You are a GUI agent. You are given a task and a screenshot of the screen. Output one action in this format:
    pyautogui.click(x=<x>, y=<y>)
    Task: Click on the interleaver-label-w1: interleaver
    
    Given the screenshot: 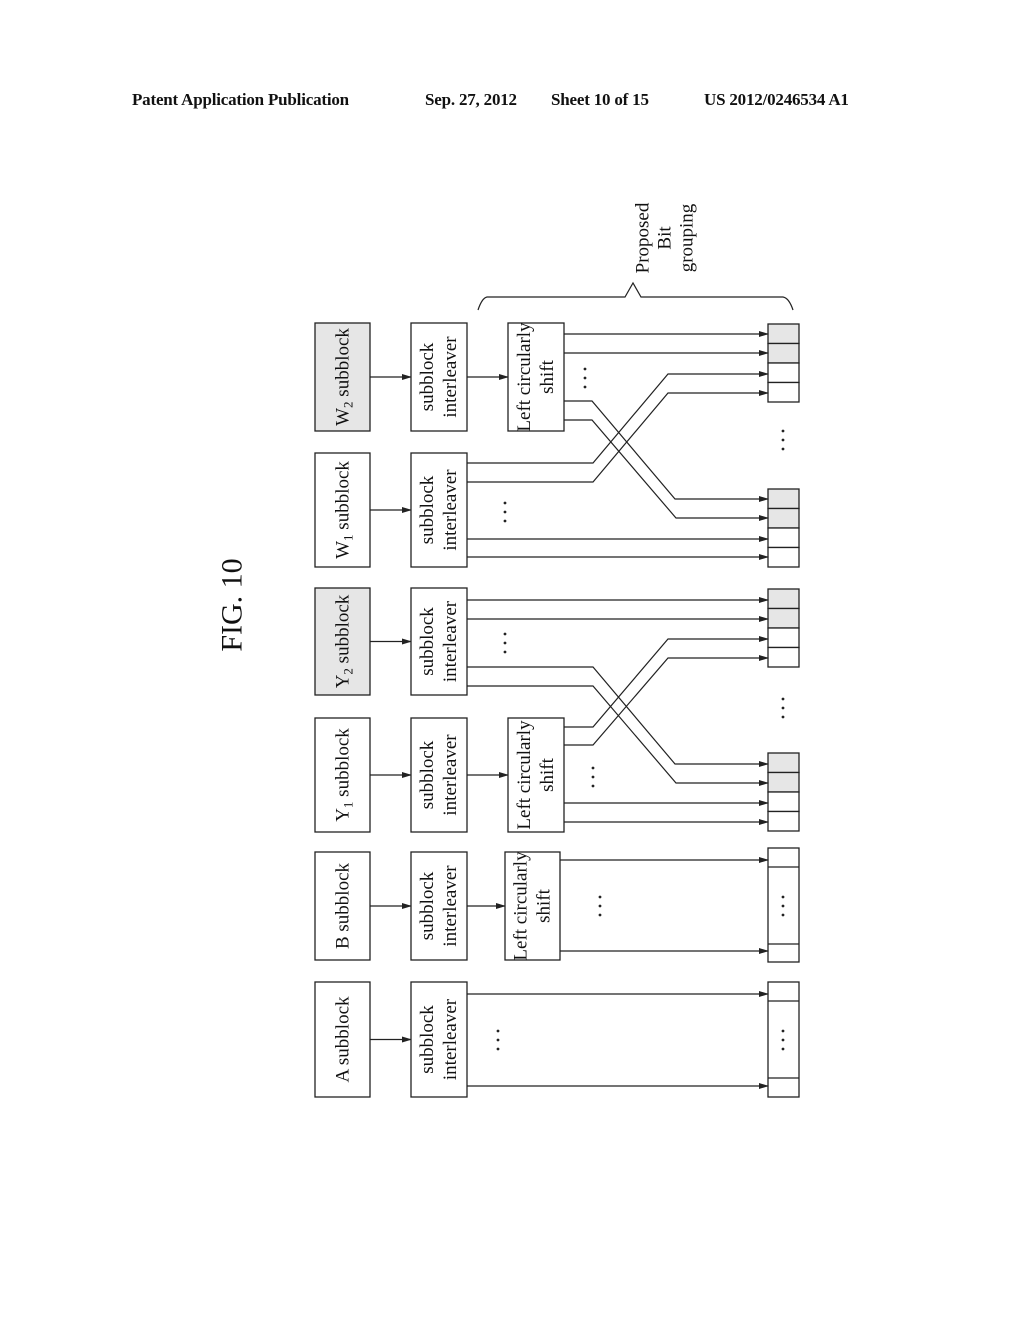 What is the action you would take?
    pyautogui.click(x=450, y=510)
    